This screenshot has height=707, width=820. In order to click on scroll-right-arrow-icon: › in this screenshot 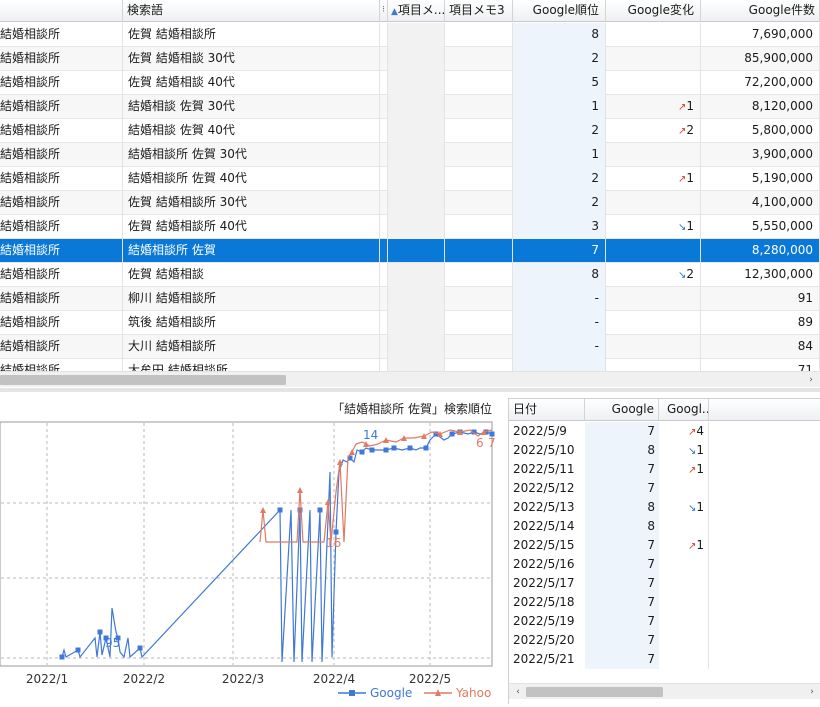, I will do `click(812, 692)`.